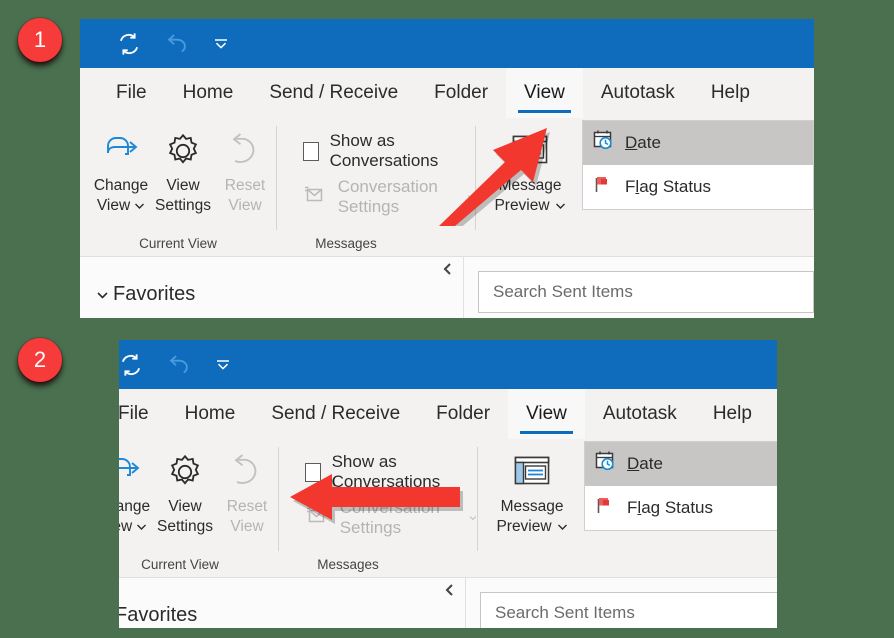 Image resolution: width=894 pixels, height=638 pixels. I want to click on step-badge-1: 1, so click(40, 40).